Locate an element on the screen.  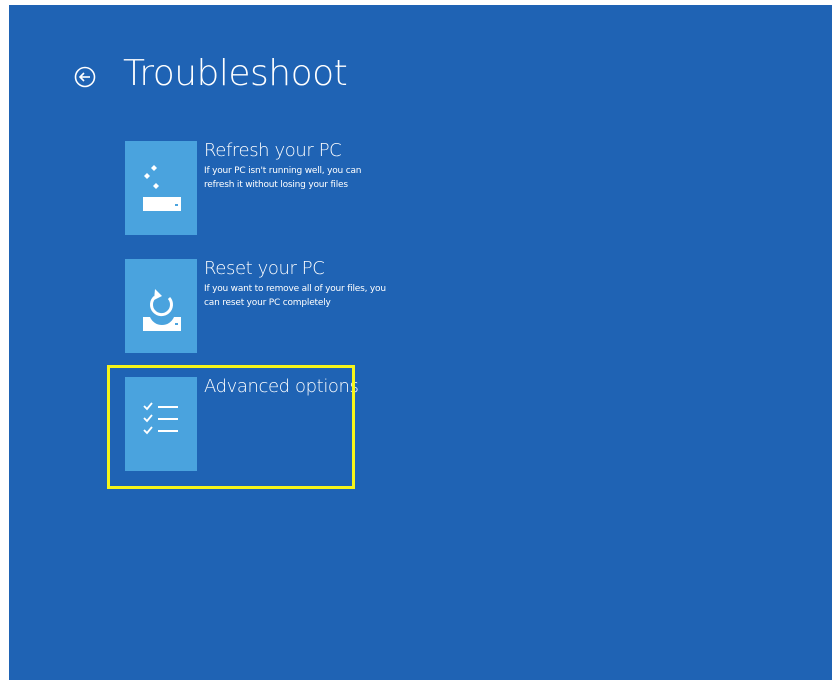
advanced-options-option: Advanced options is located at coordinates (255, 424).